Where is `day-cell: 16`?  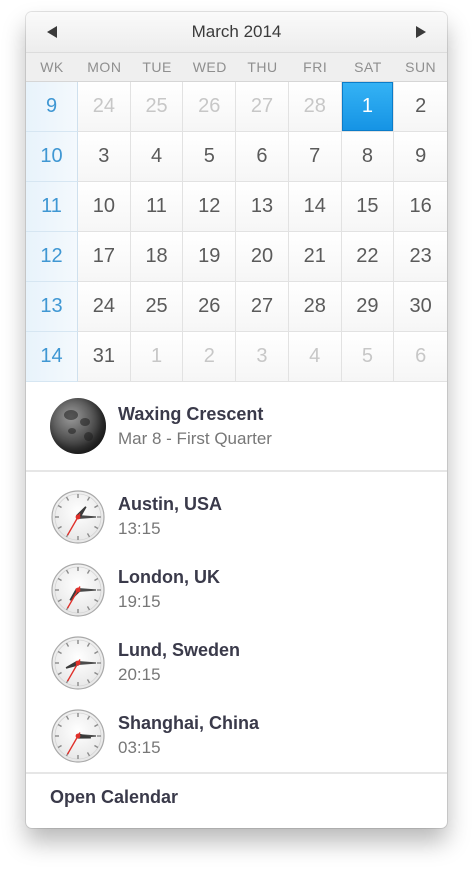
day-cell: 16 is located at coordinates (420, 207).